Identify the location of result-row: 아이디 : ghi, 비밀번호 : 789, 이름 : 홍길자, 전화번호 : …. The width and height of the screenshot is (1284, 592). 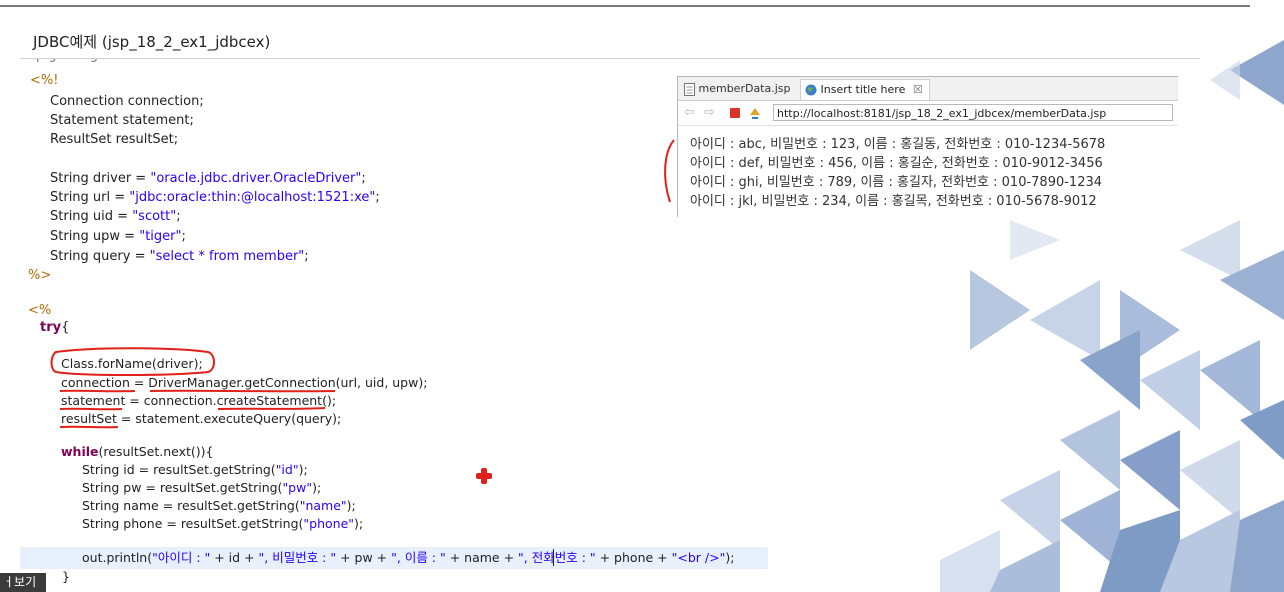
(896, 182).